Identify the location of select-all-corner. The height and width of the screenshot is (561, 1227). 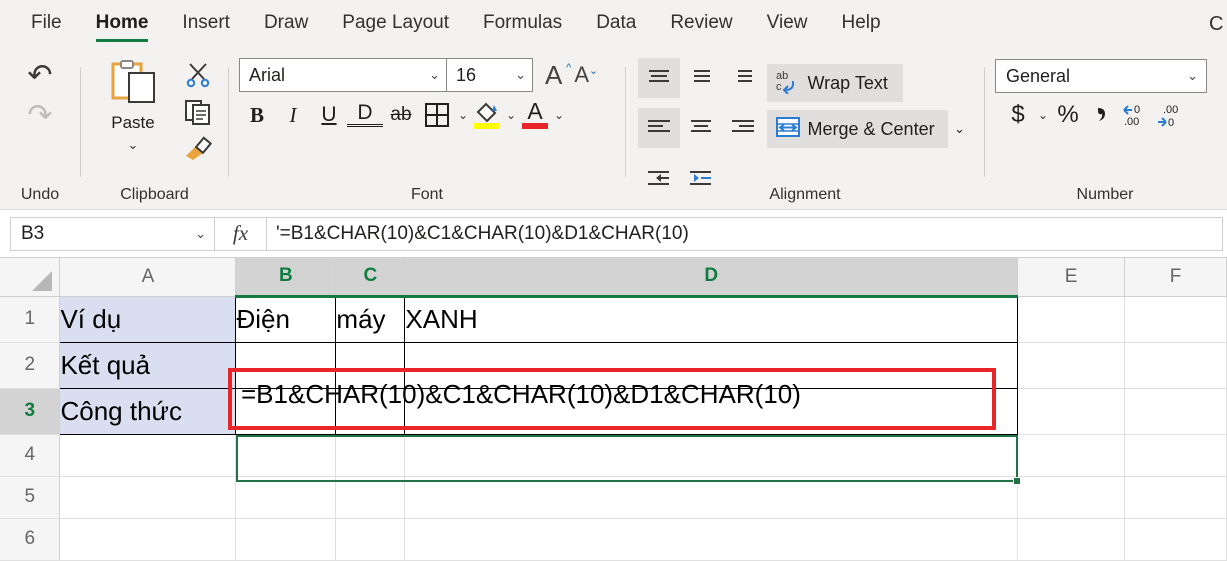
(30, 277).